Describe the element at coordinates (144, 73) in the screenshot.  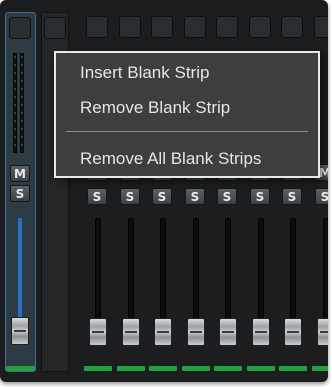
I see `menu-item-insert-blank-strip: Insert Blank Strip` at that location.